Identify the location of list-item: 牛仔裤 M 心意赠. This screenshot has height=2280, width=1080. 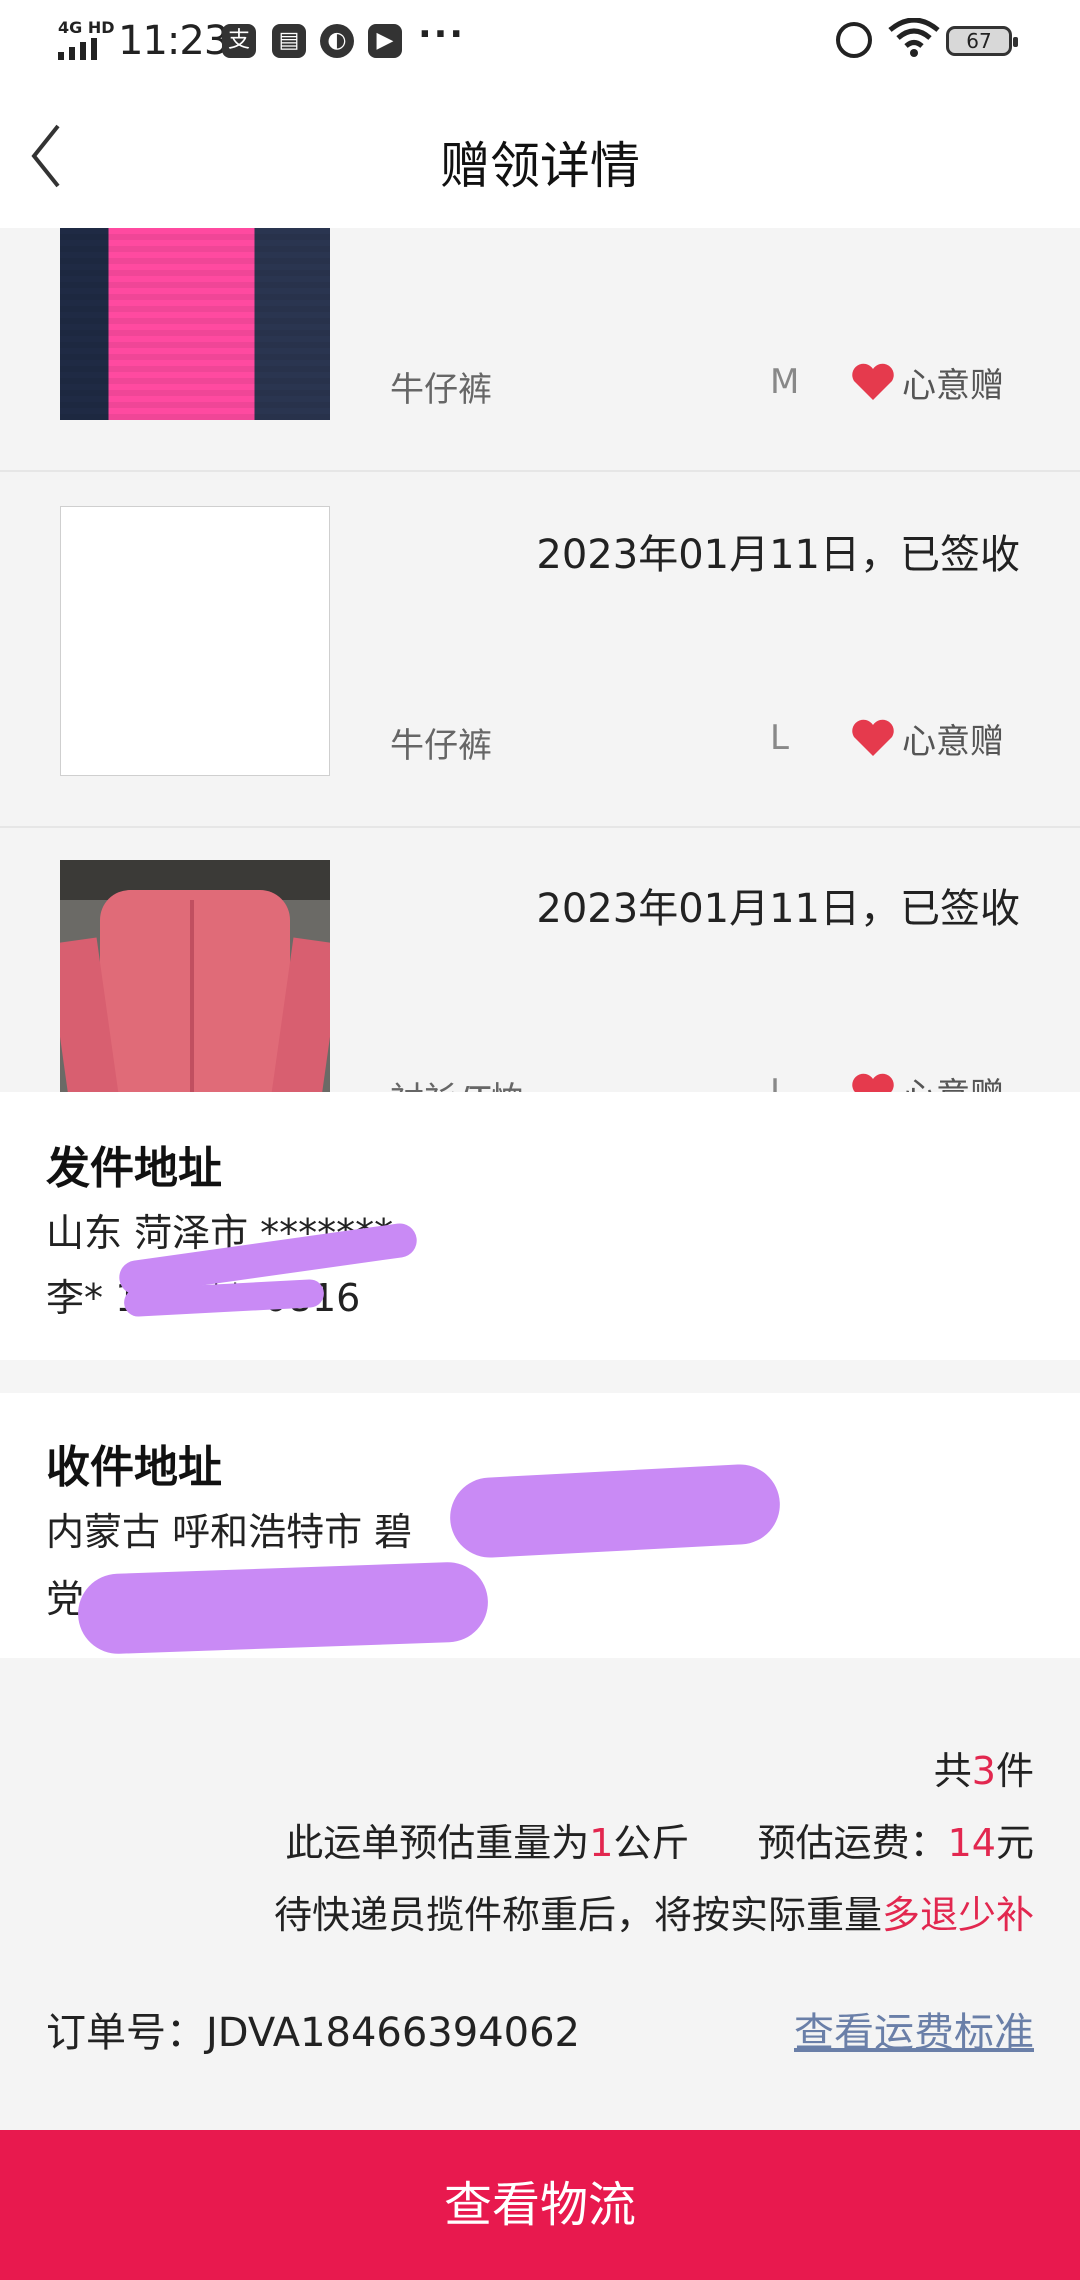
(540, 350).